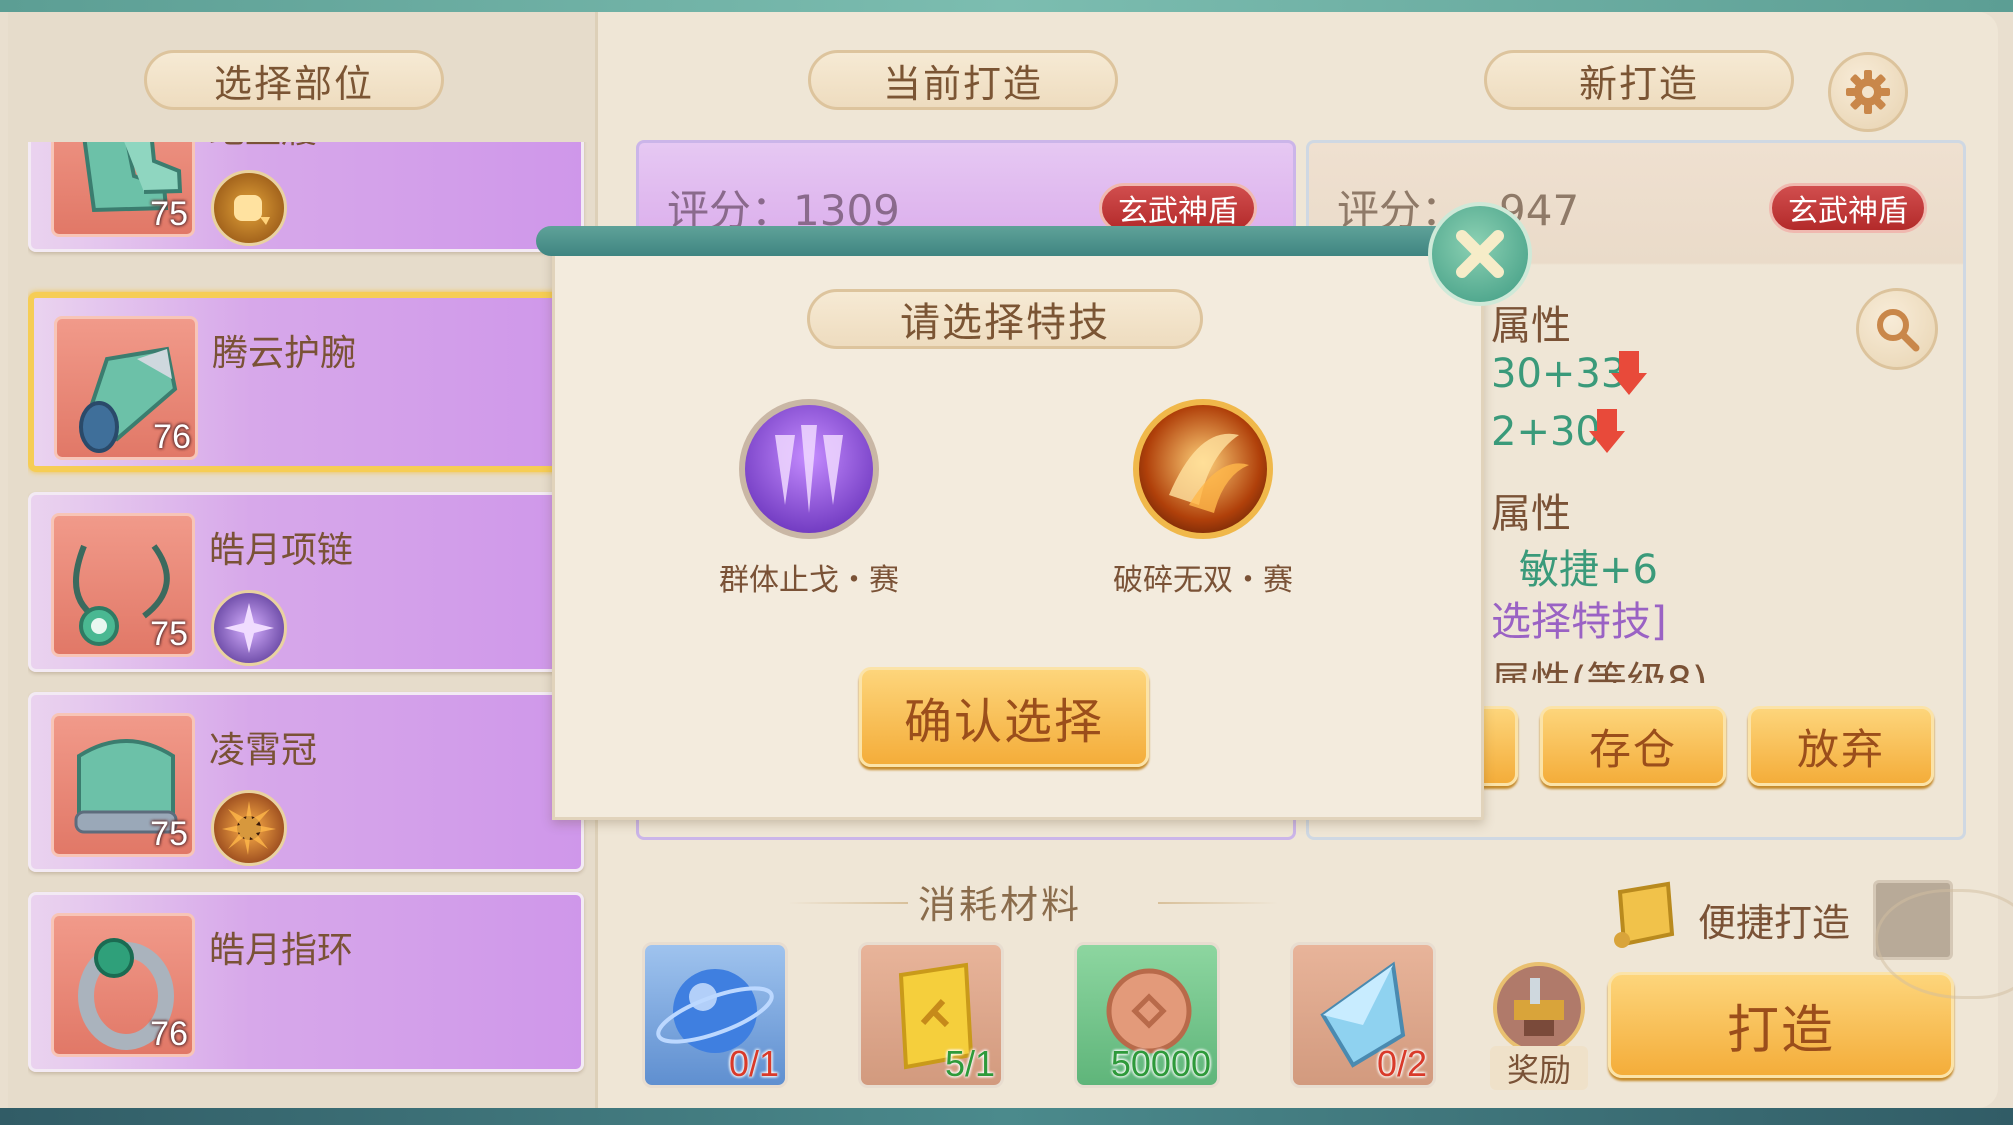 The width and height of the screenshot is (2013, 1125). I want to click on material-count: 0/1, so click(753, 1063).